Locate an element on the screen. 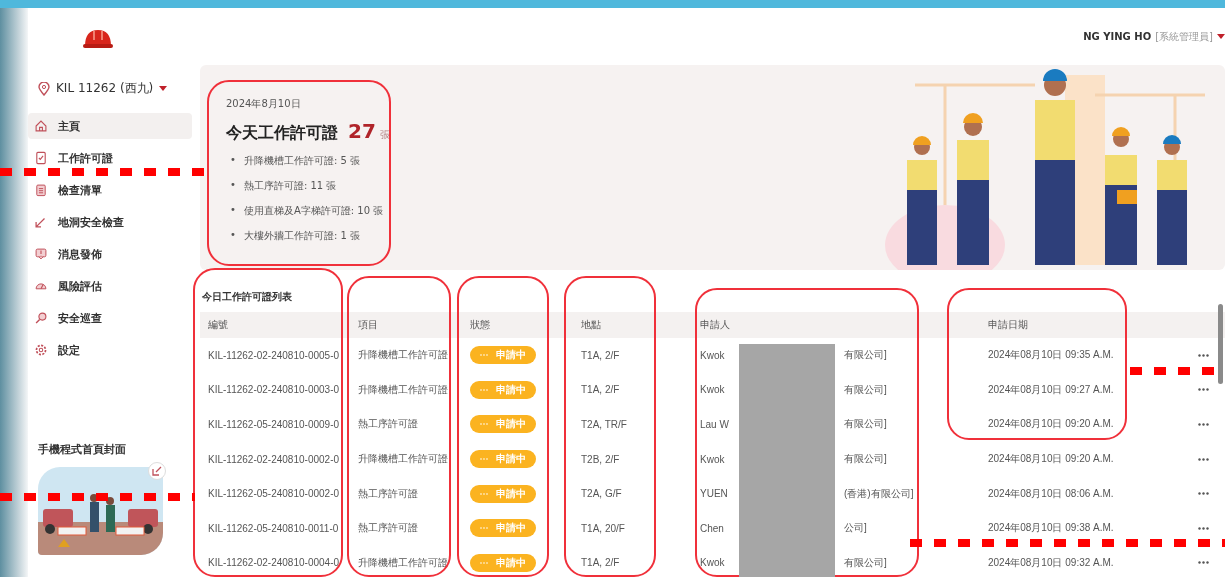  table-cell: T2A, G/F is located at coordinates (601, 494).